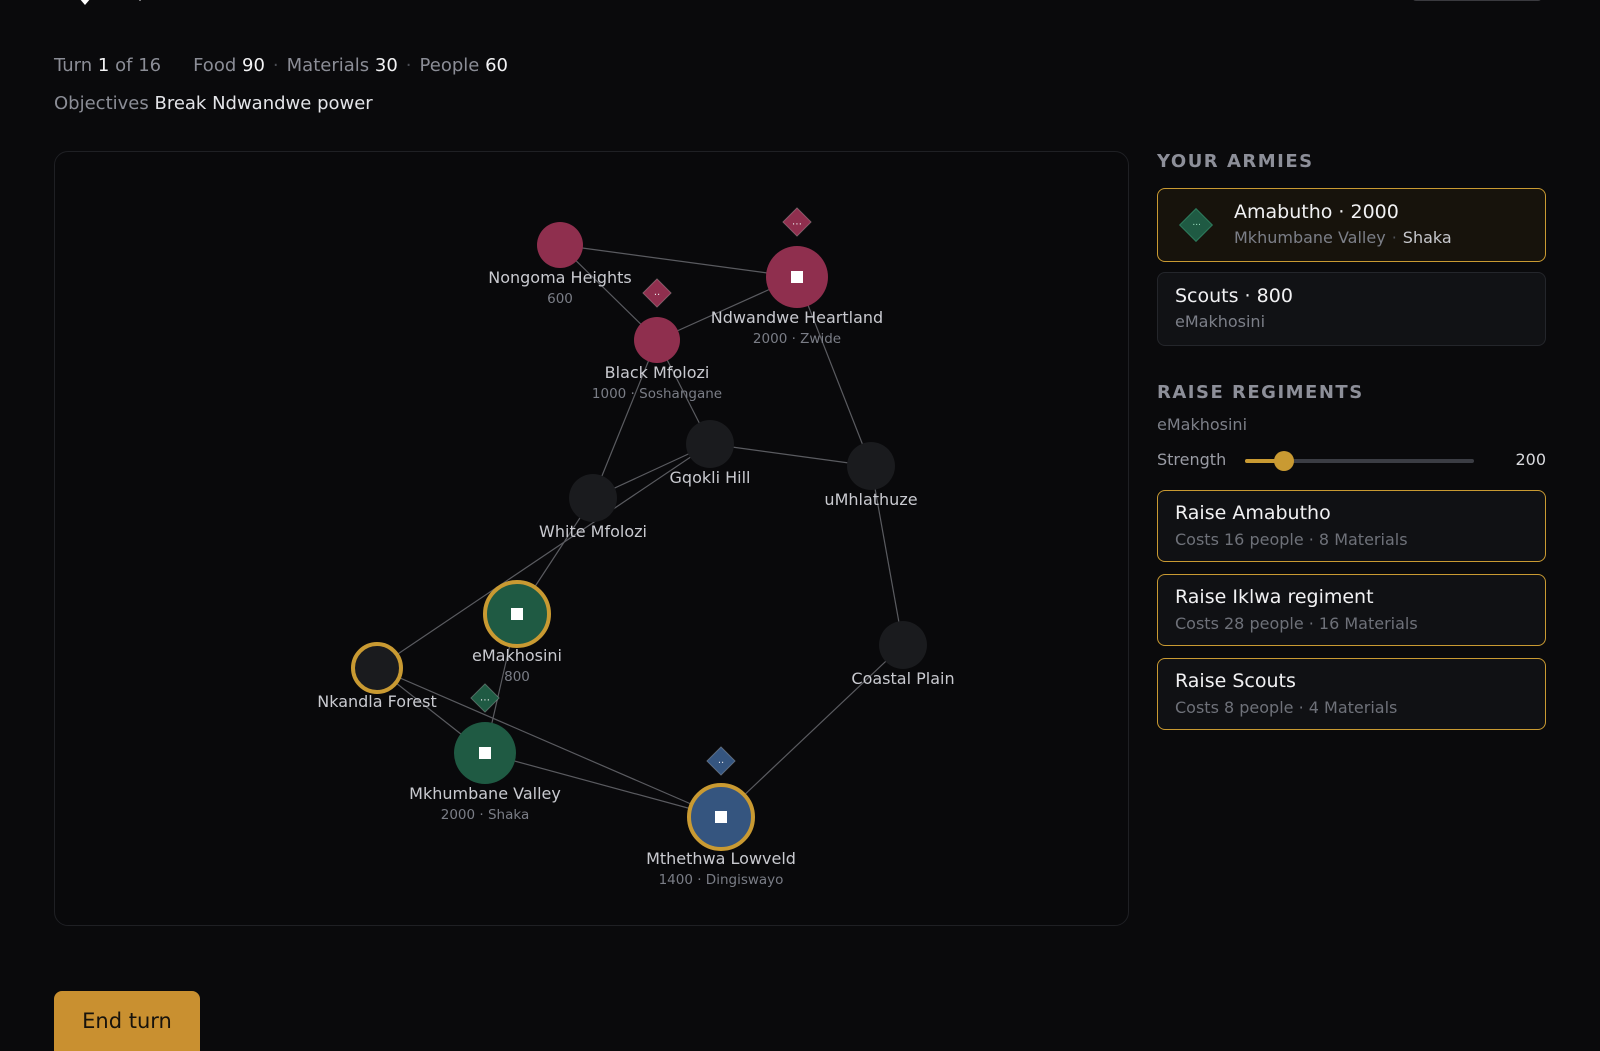 This screenshot has width=1600, height=1051. What do you see at coordinates (253, 65) in the screenshot?
I see `food-value: 90` at bounding box center [253, 65].